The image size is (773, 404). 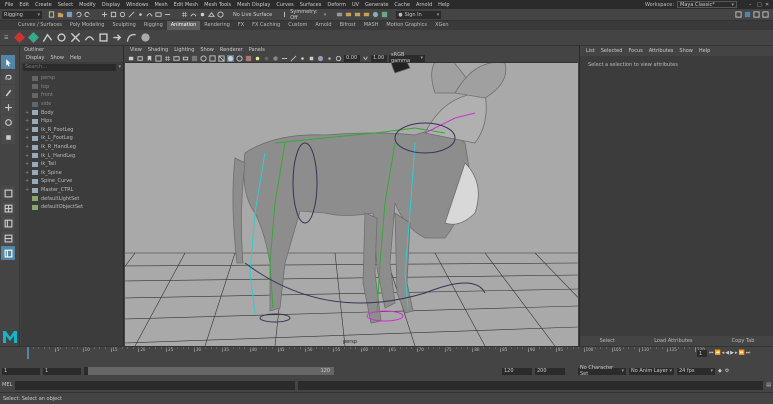 What do you see at coordinates (320, 58) in the screenshot?
I see `xray-icon` at bounding box center [320, 58].